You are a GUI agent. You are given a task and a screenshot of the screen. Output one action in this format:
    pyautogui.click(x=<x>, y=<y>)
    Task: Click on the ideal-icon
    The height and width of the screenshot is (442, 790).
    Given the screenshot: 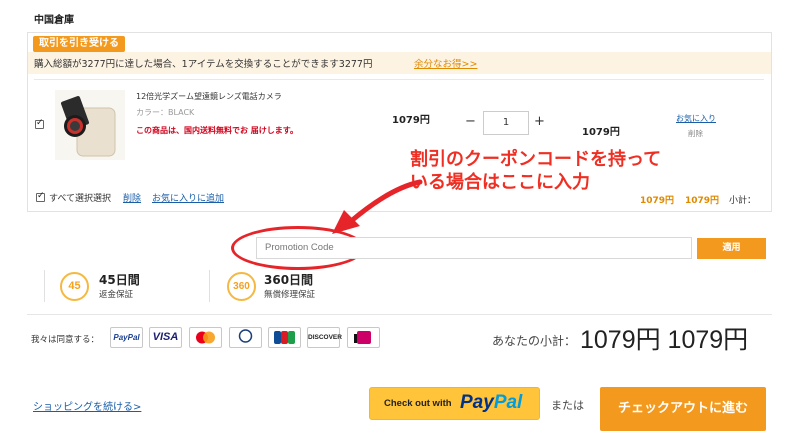 What is the action you would take?
    pyautogui.click(x=363, y=337)
    